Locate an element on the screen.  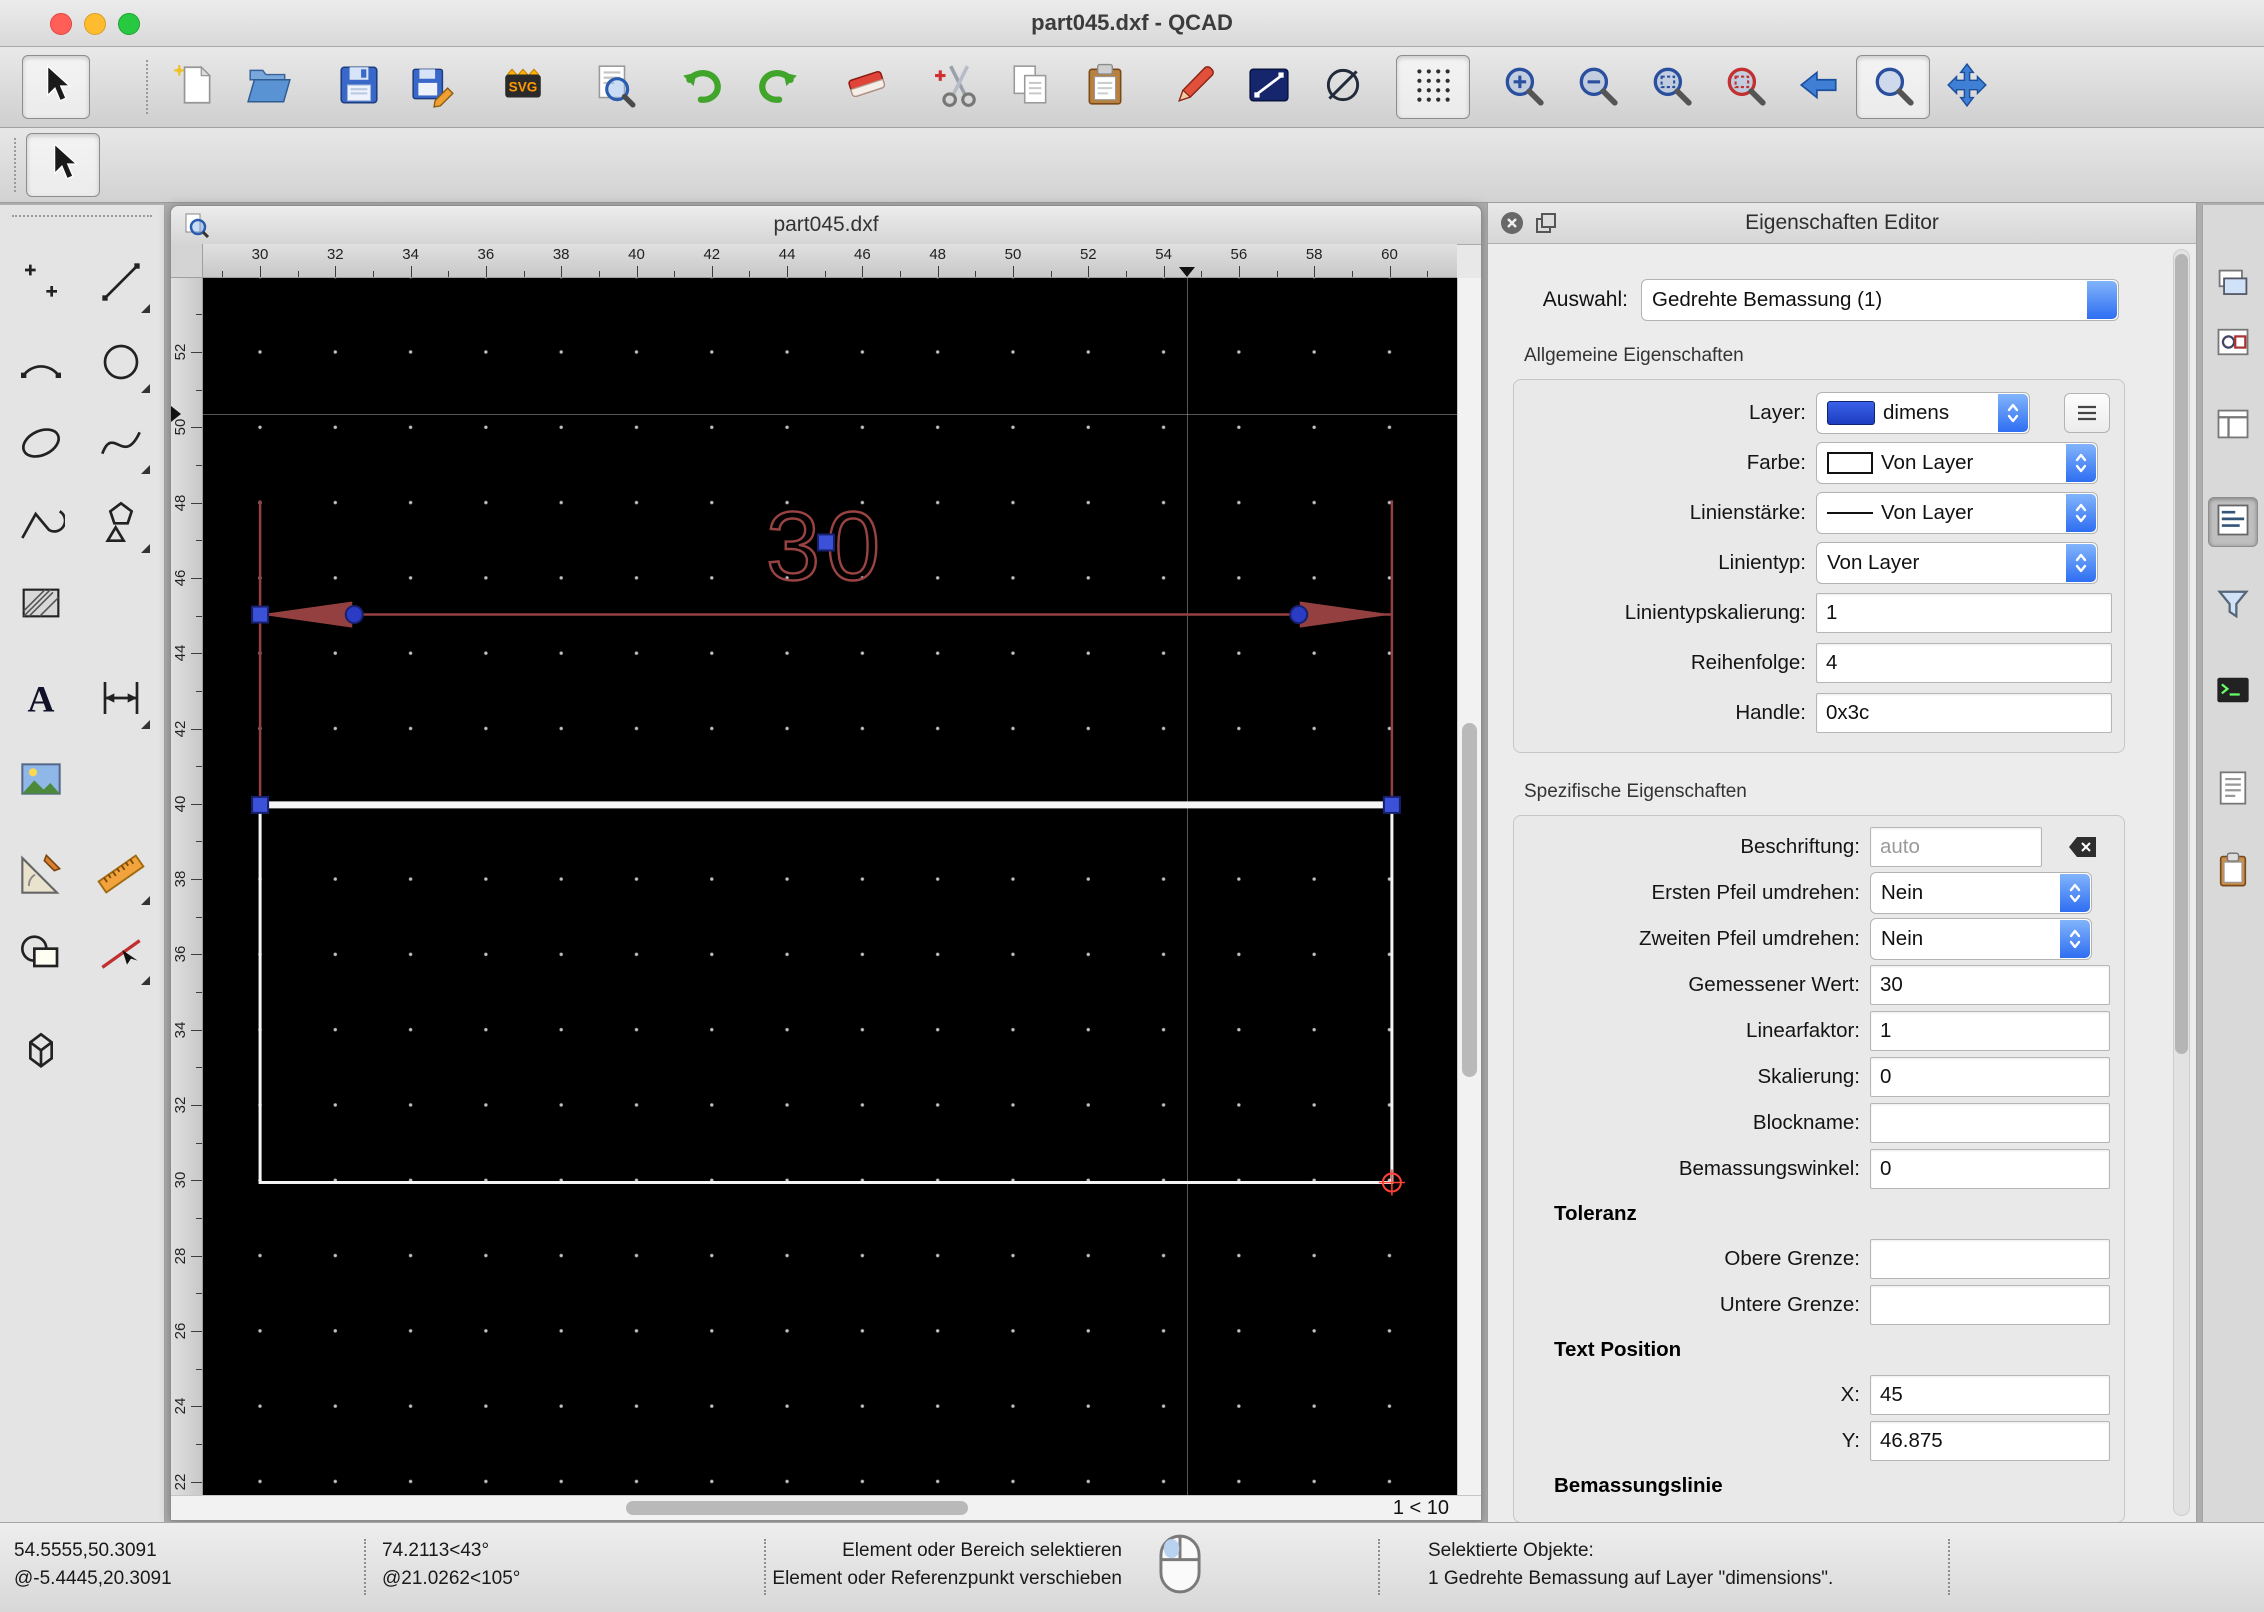
tool-cube-button is located at coordinates (41, 1051).